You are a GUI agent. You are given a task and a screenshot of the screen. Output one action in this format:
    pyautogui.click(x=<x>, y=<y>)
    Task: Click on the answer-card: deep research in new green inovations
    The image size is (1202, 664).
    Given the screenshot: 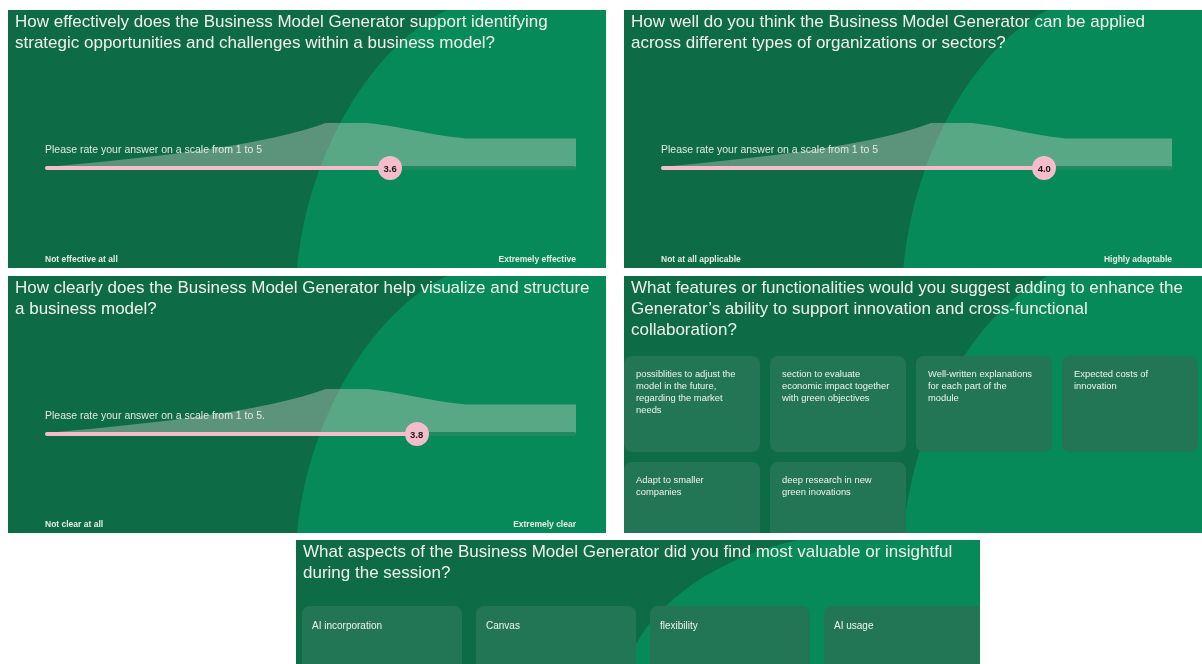 What is the action you would take?
    pyautogui.click(x=838, y=497)
    